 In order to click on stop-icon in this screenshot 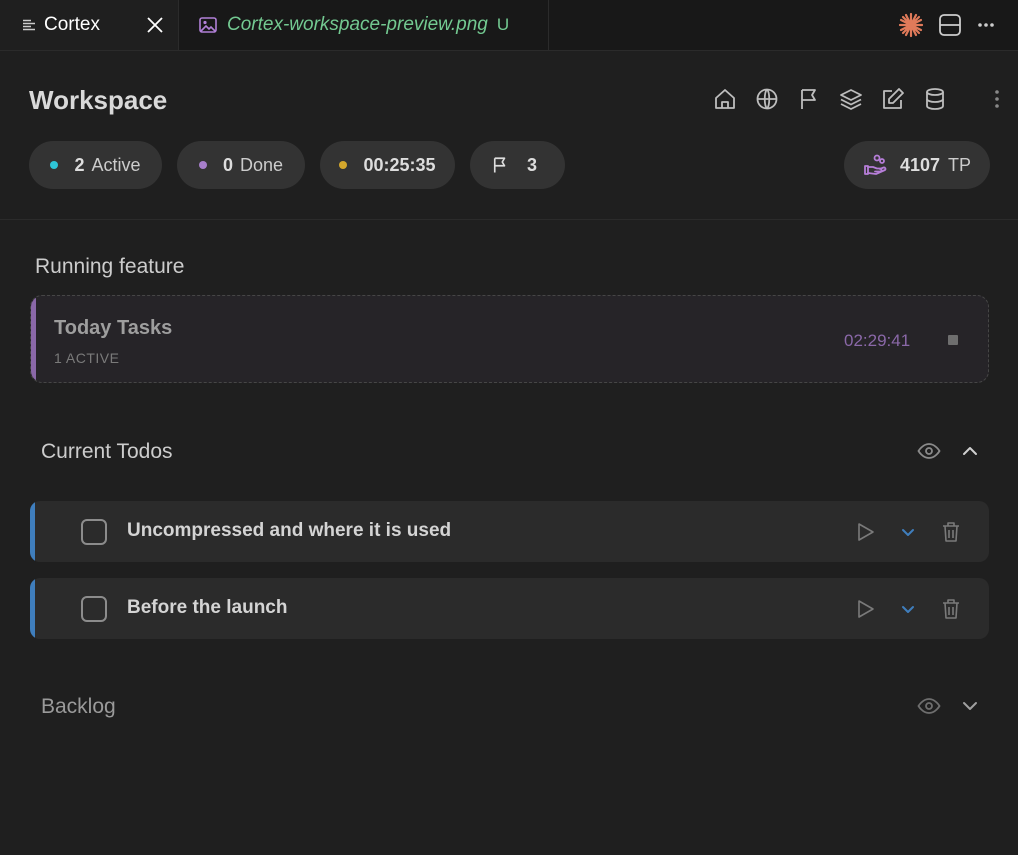, I will do `click(953, 340)`.